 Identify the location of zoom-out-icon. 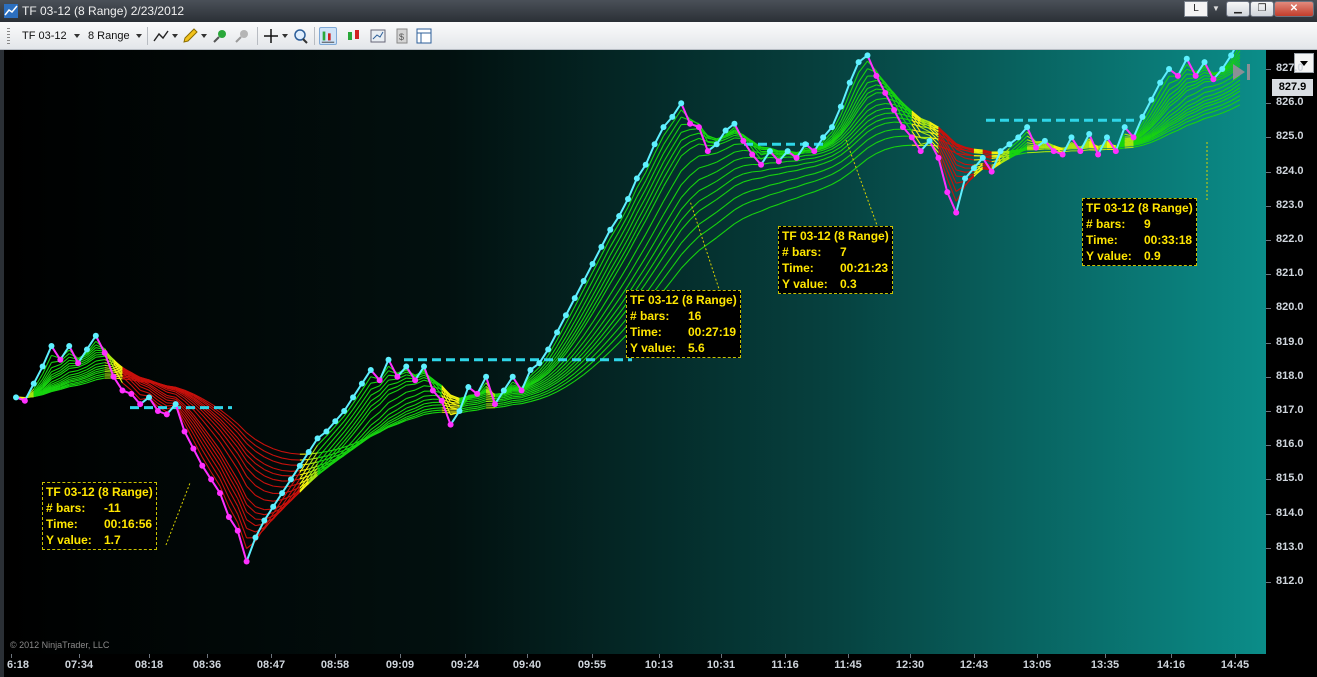
(242, 36).